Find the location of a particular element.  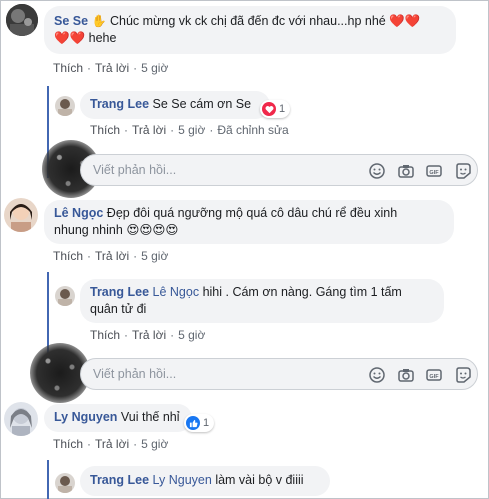

comment-author: Ly Nguyen is located at coordinates (85, 417).